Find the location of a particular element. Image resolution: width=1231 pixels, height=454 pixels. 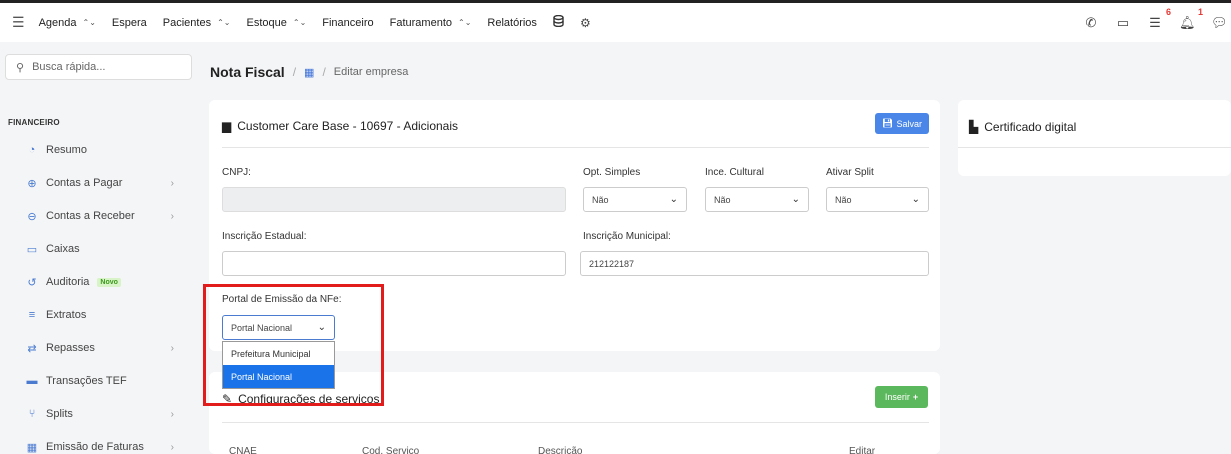

certificate-title: ▙ Certificado digital is located at coordinates (1022, 127).